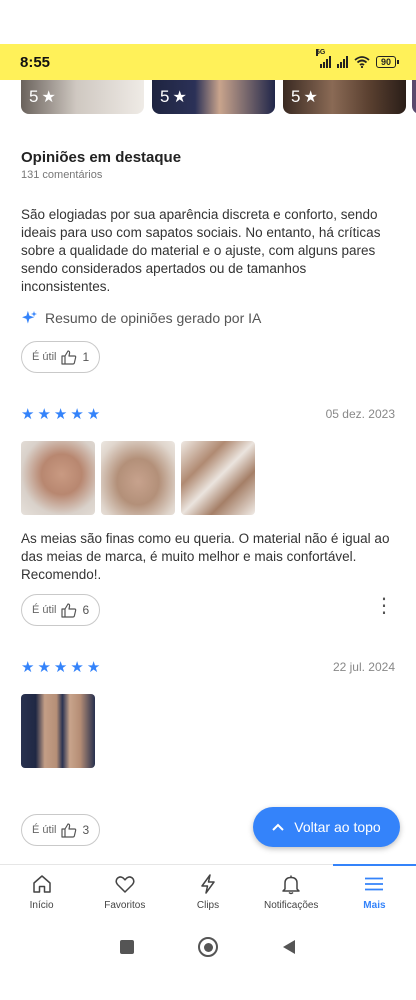 The height and width of the screenshot is (1000, 416). What do you see at coordinates (291, 885) in the screenshot?
I see `bell-icon` at bounding box center [291, 885].